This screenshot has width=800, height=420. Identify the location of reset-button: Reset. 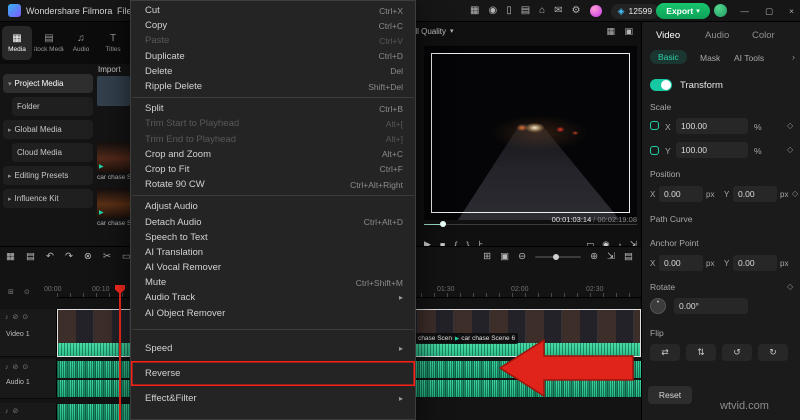
(670, 395).